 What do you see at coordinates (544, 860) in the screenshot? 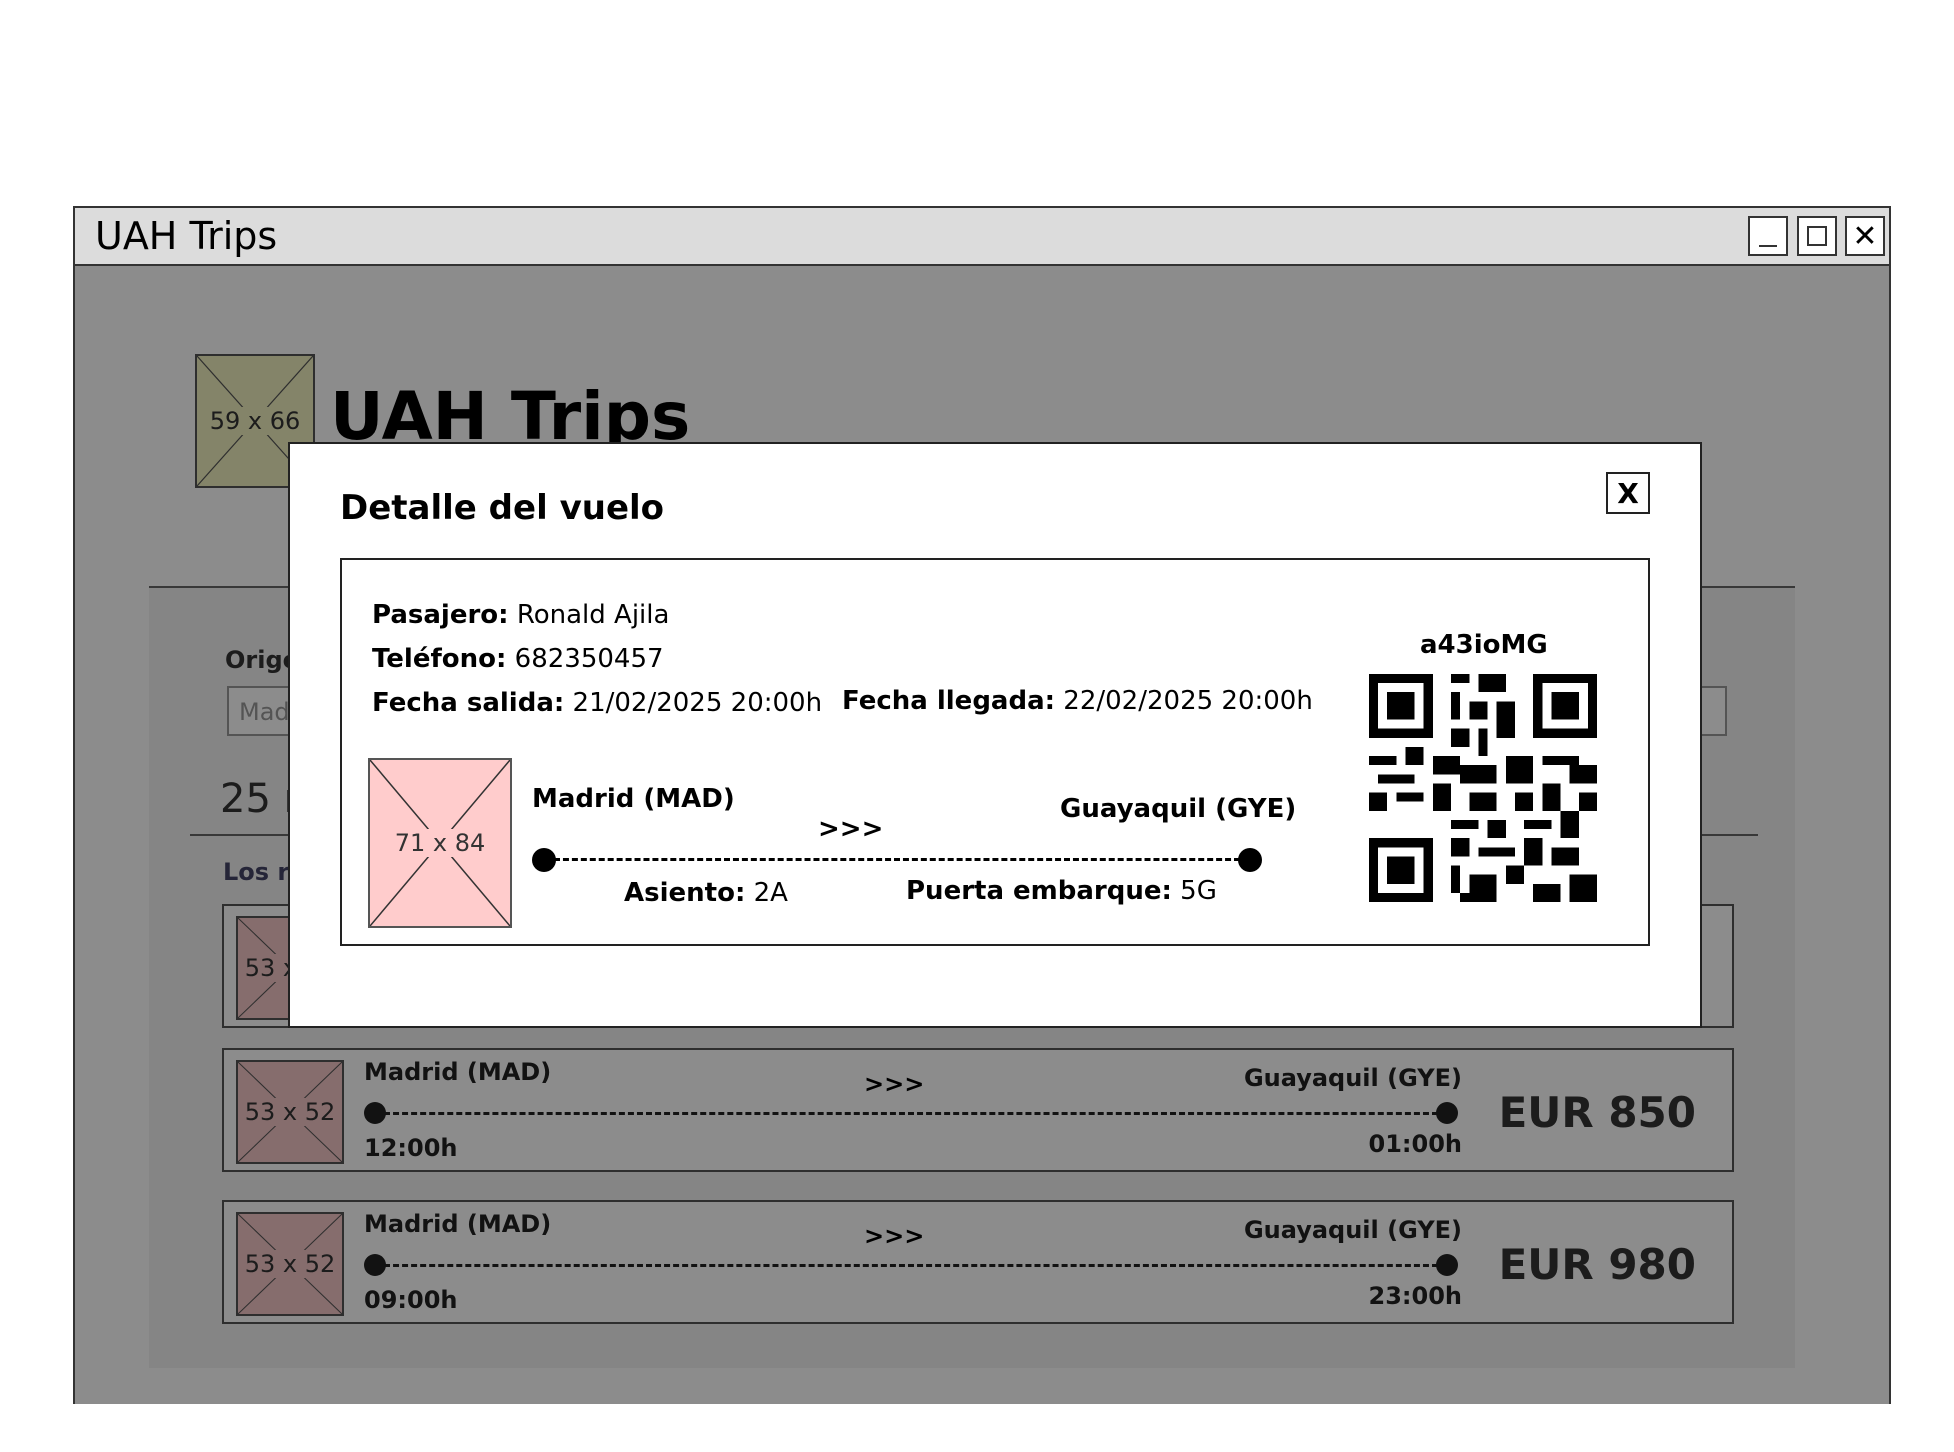
I see `origin-dot` at bounding box center [544, 860].